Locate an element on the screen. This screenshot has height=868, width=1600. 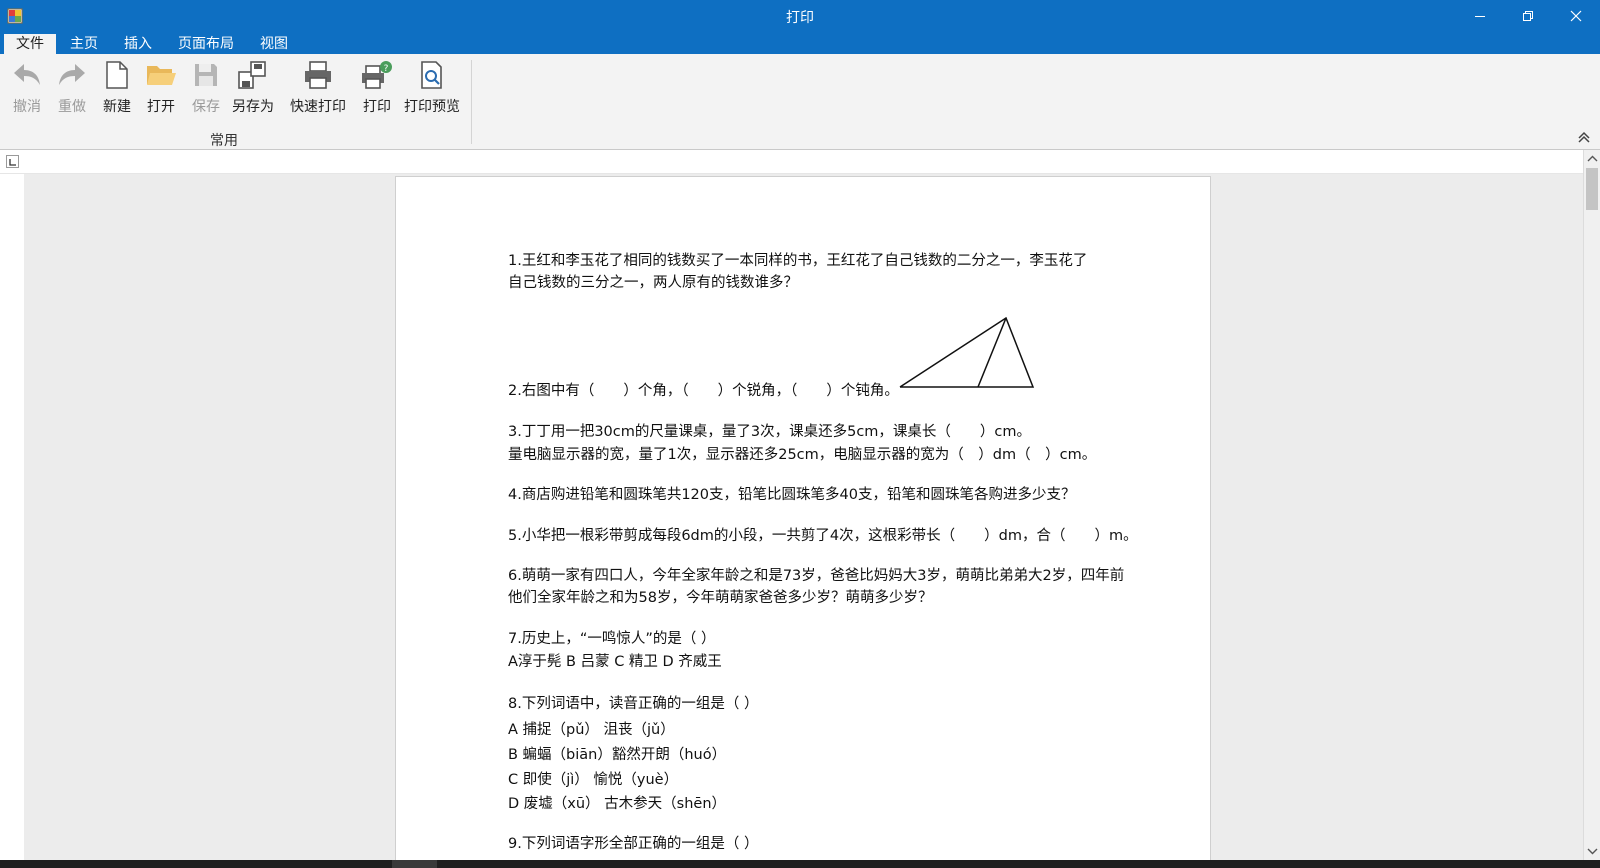
vertical-ruler is located at coordinates (12, 517).